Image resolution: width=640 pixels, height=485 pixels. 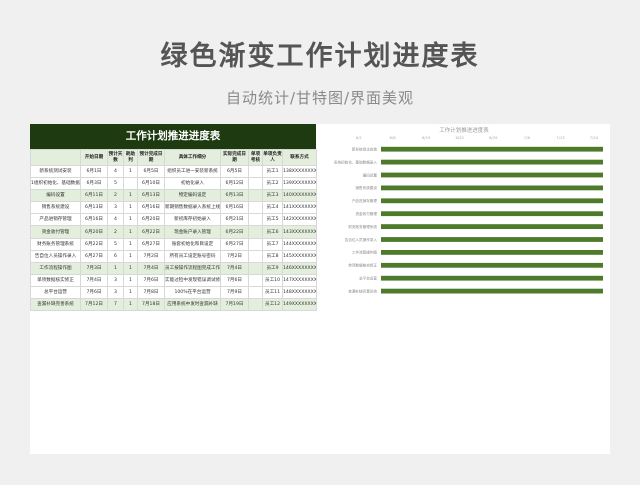 What do you see at coordinates (192, 256) in the screenshot?
I see `table-cell: 所有员工设定账号密码` at bounding box center [192, 256].